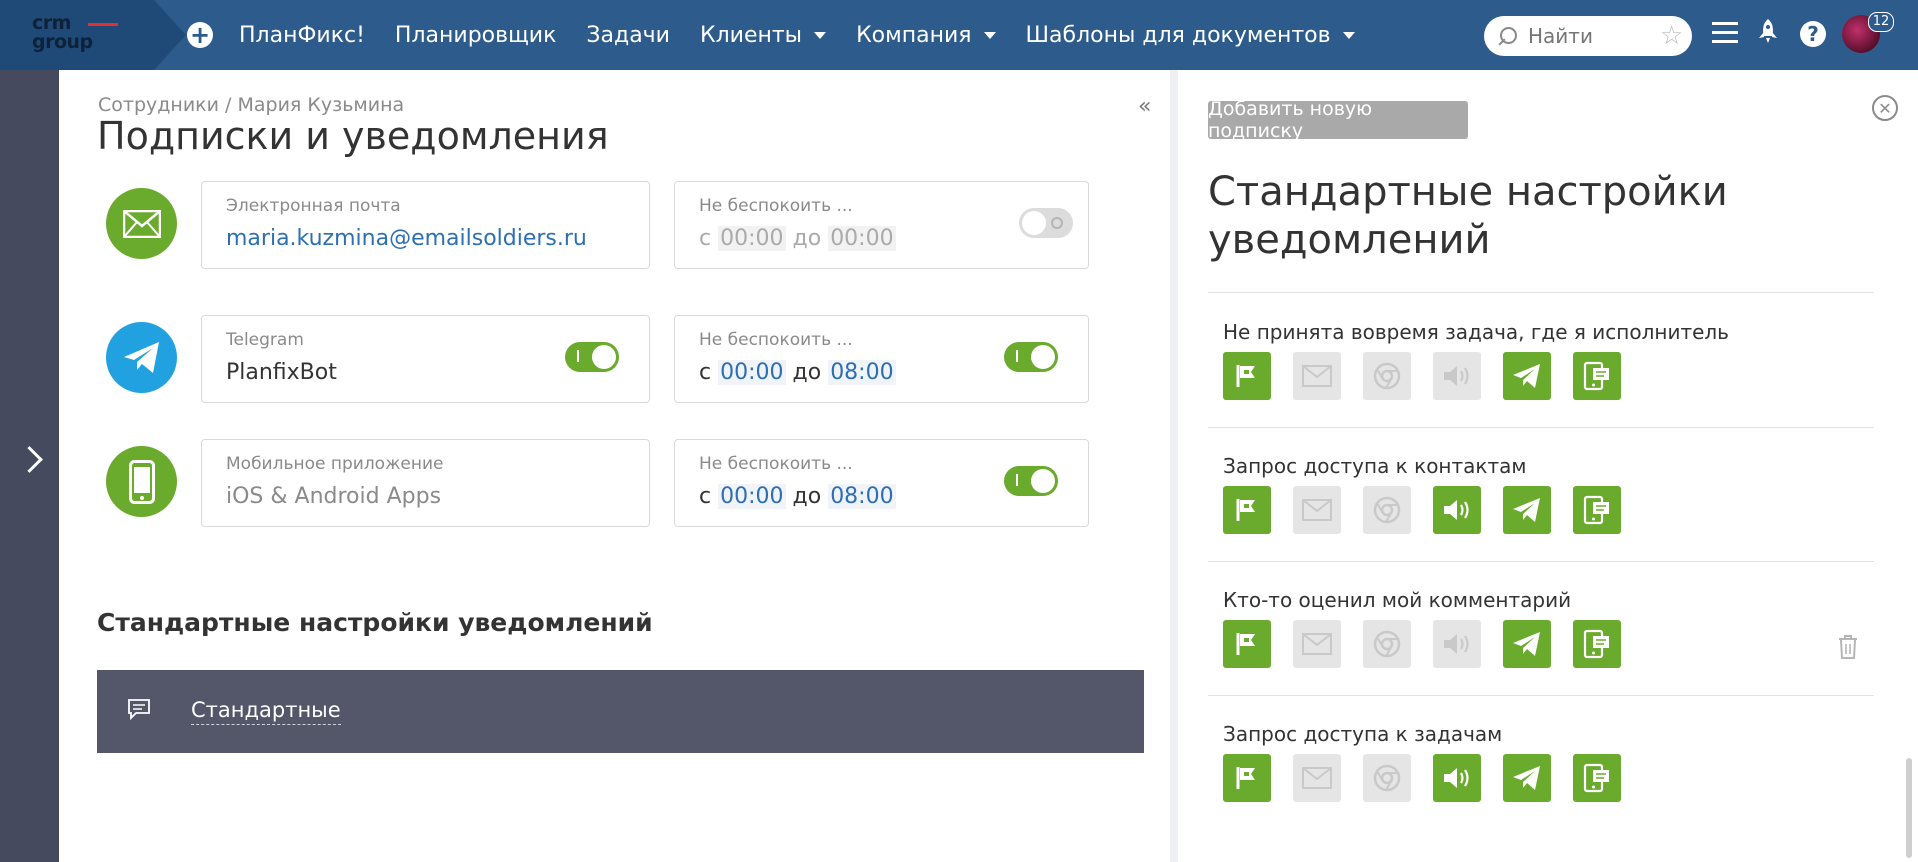 The width and height of the screenshot is (1918, 862). I want to click on logo-area: crm group, so click(93, 35).